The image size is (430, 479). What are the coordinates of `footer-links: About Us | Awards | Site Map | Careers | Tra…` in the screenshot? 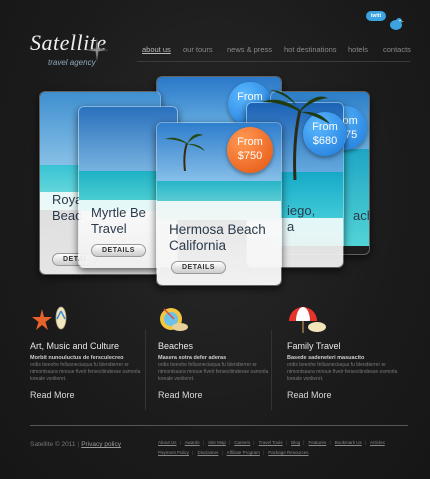 It's located at (283, 448).